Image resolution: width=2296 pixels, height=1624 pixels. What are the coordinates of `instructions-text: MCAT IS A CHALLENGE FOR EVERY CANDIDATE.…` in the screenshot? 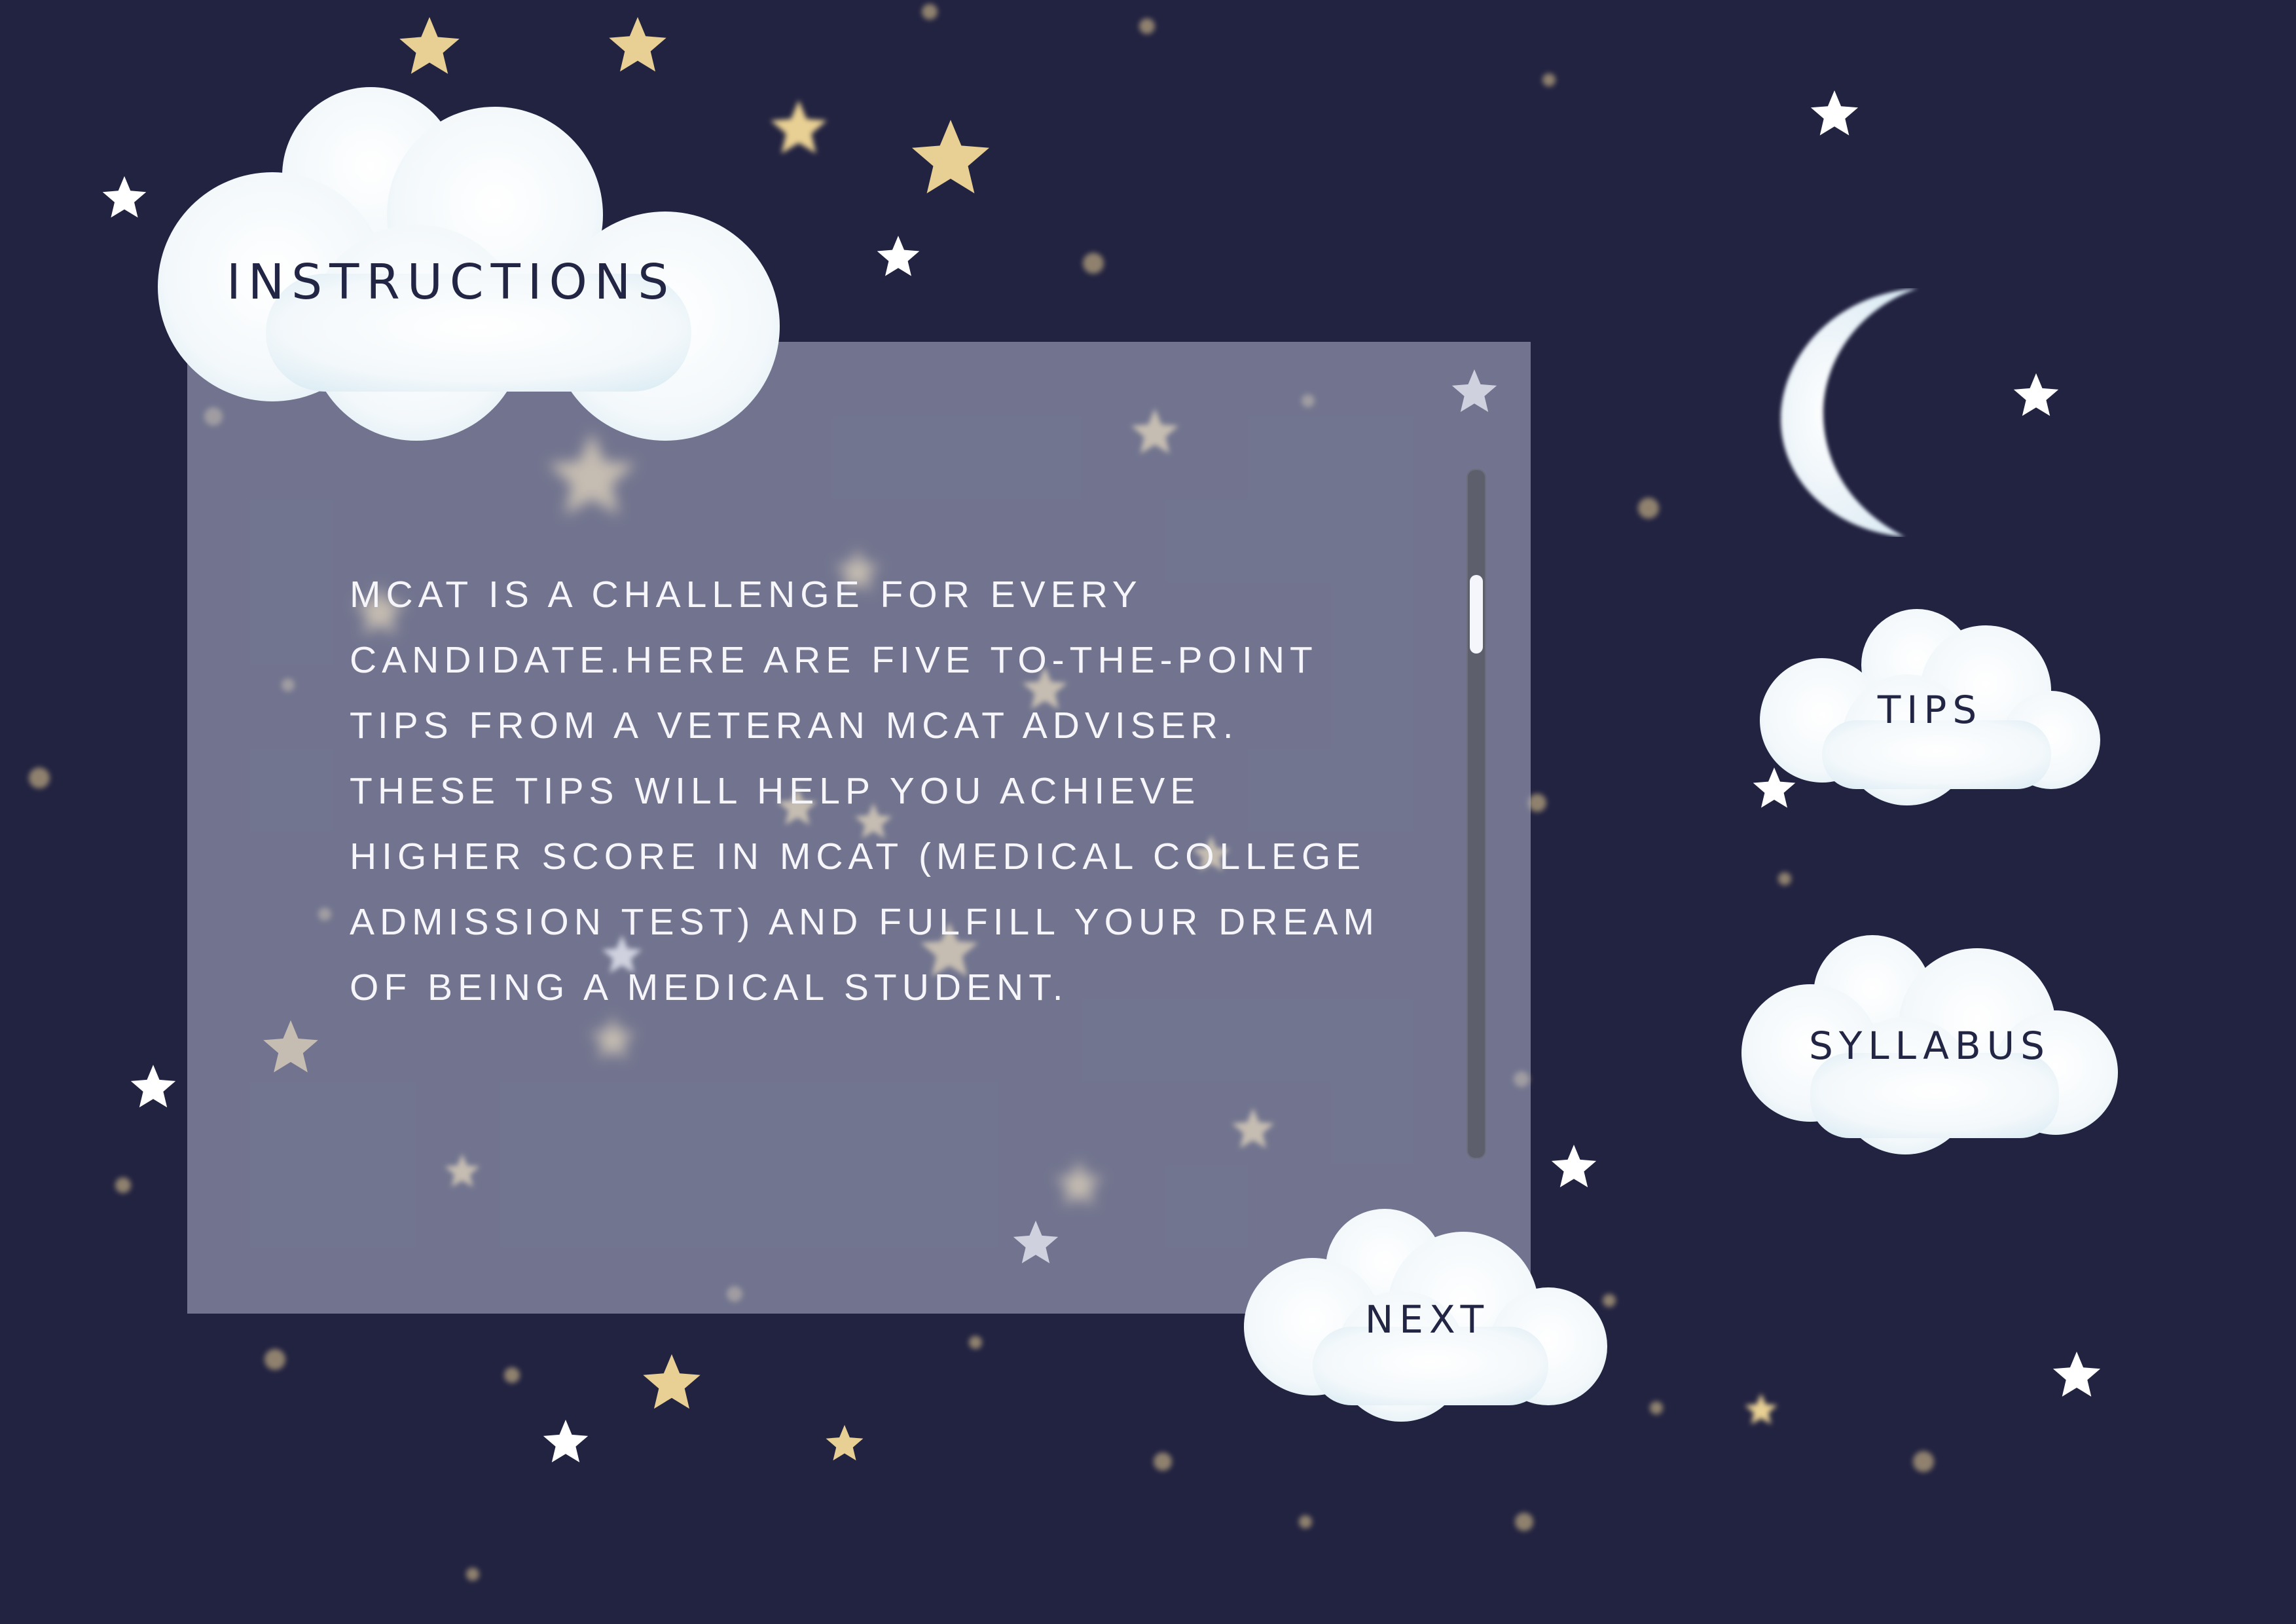 It's located at (865, 791).